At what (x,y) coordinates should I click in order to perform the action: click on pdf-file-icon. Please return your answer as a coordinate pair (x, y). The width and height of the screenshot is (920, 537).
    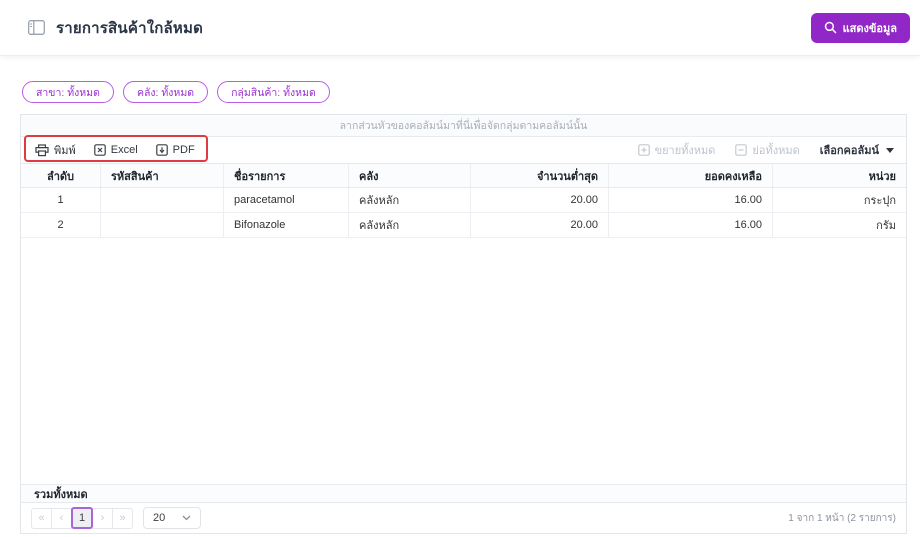
    Looking at the image, I should click on (161, 150).